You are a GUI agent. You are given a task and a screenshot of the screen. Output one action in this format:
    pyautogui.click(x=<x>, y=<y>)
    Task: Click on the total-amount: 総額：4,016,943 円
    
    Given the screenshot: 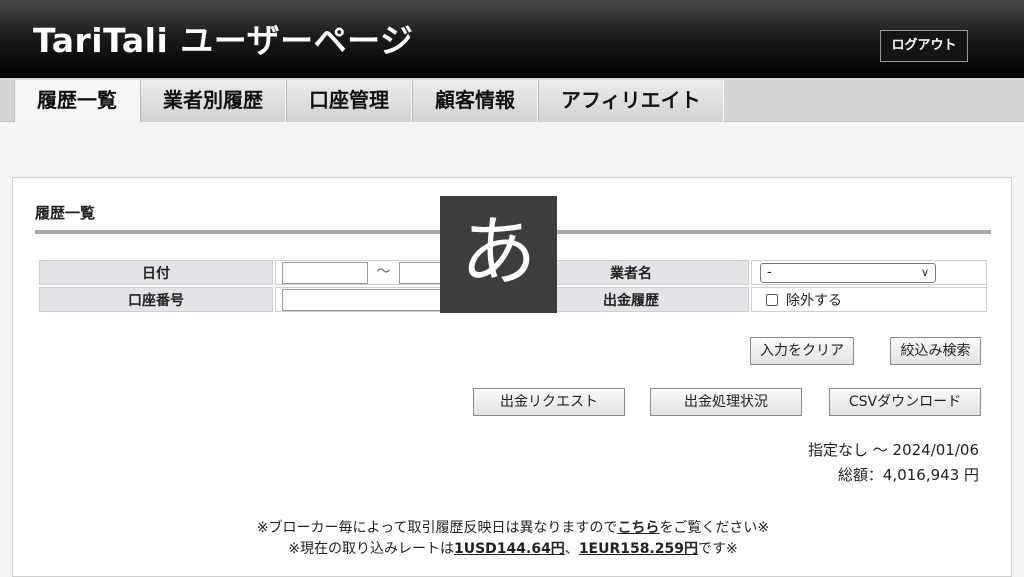 What is the action you would take?
    pyautogui.click(x=908, y=475)
    